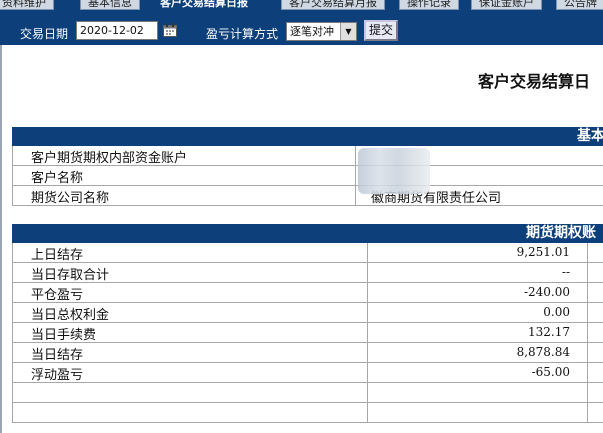 The image size is (603, 433). Describe the element at coordinates (394, 171) in the screenshot. I see `redacted-blur` at that location.